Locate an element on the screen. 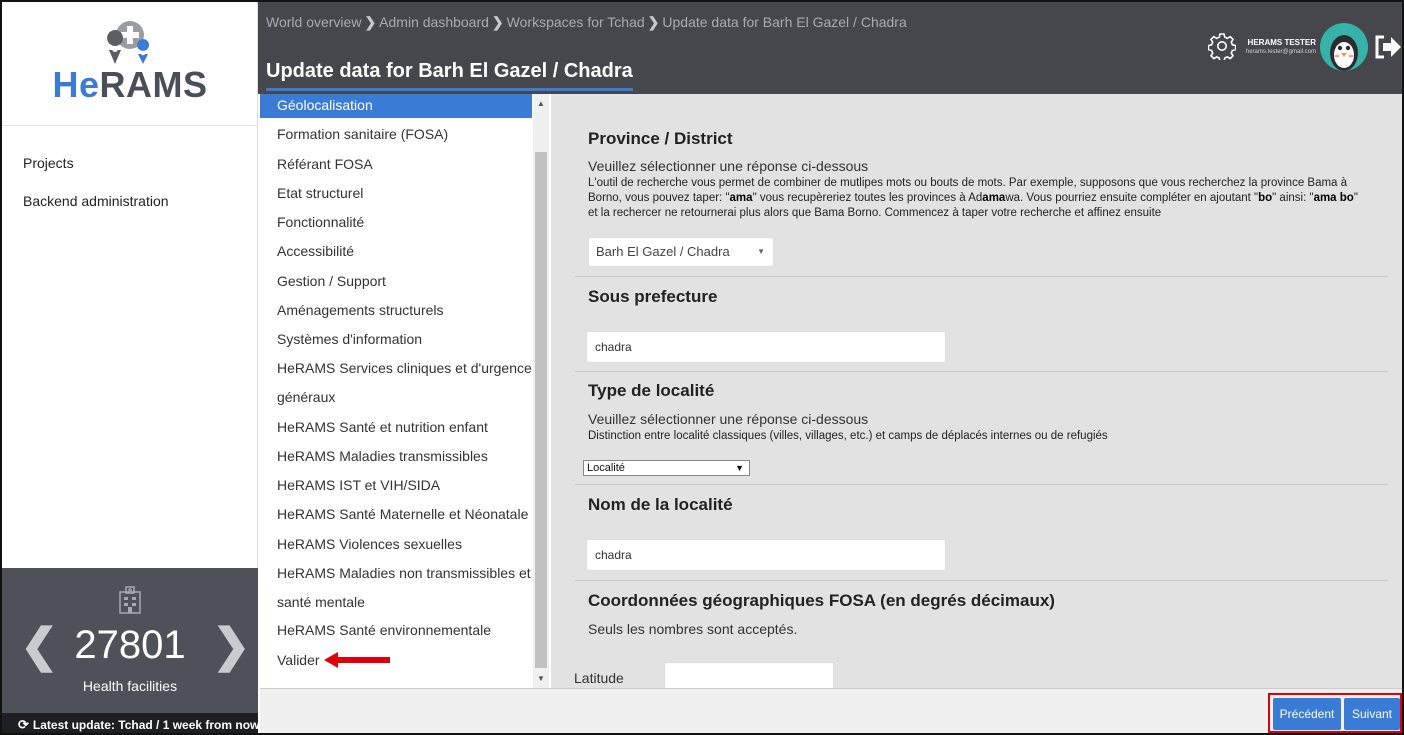 Image resolution: width=1404 pixels, height=735 pixels. next-arrow-icon: ❯ is located at coordinates (231, 645).